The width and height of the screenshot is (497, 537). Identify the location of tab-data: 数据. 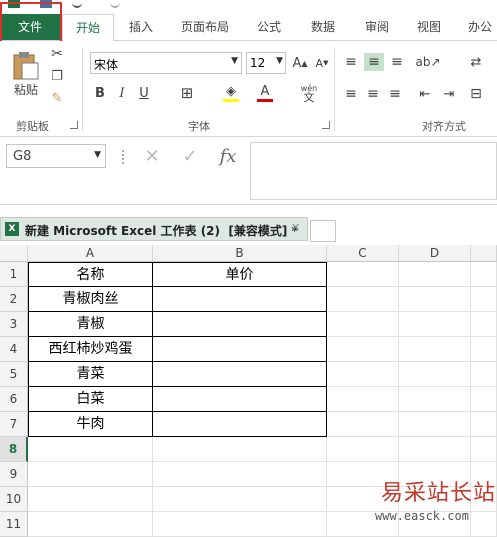
(323, 27).